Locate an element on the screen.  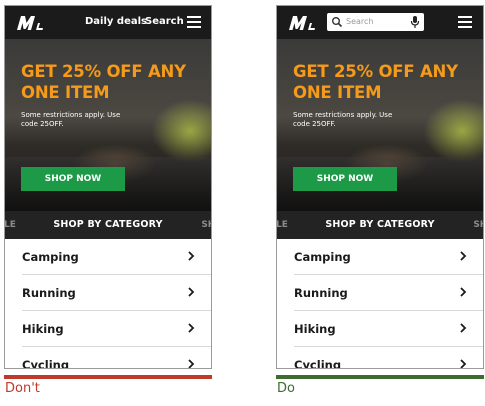
search-link: Search is located at coordinates (164, 22).